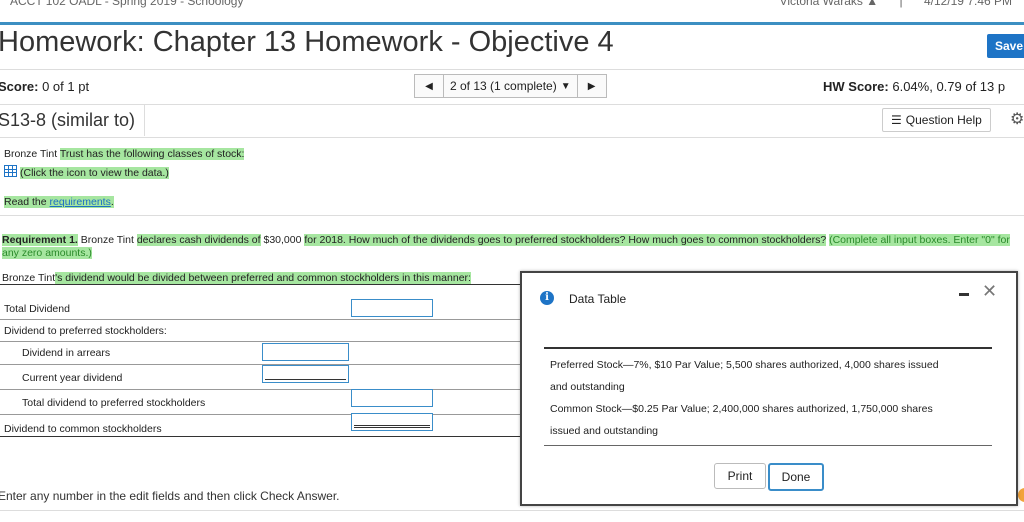 Image resolution: width=1024 pixels, height=522 pixels. What do you see at coordinates (565, 86) in the screenshot?
I see `caret-down-icon: ▼` at bounding box center [565, 86].